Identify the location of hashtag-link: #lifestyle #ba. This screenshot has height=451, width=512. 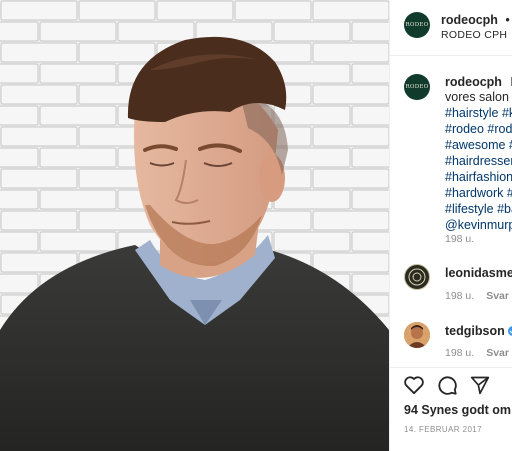
(478, 209).